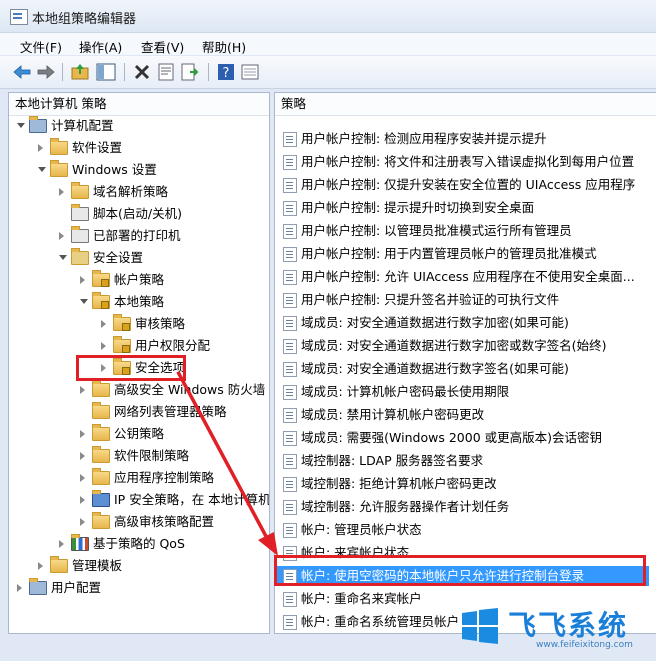 The height and width of the screenshot is (661, 656). I want to click on tree-item-label: 软件限制策略, so click(152, 455).